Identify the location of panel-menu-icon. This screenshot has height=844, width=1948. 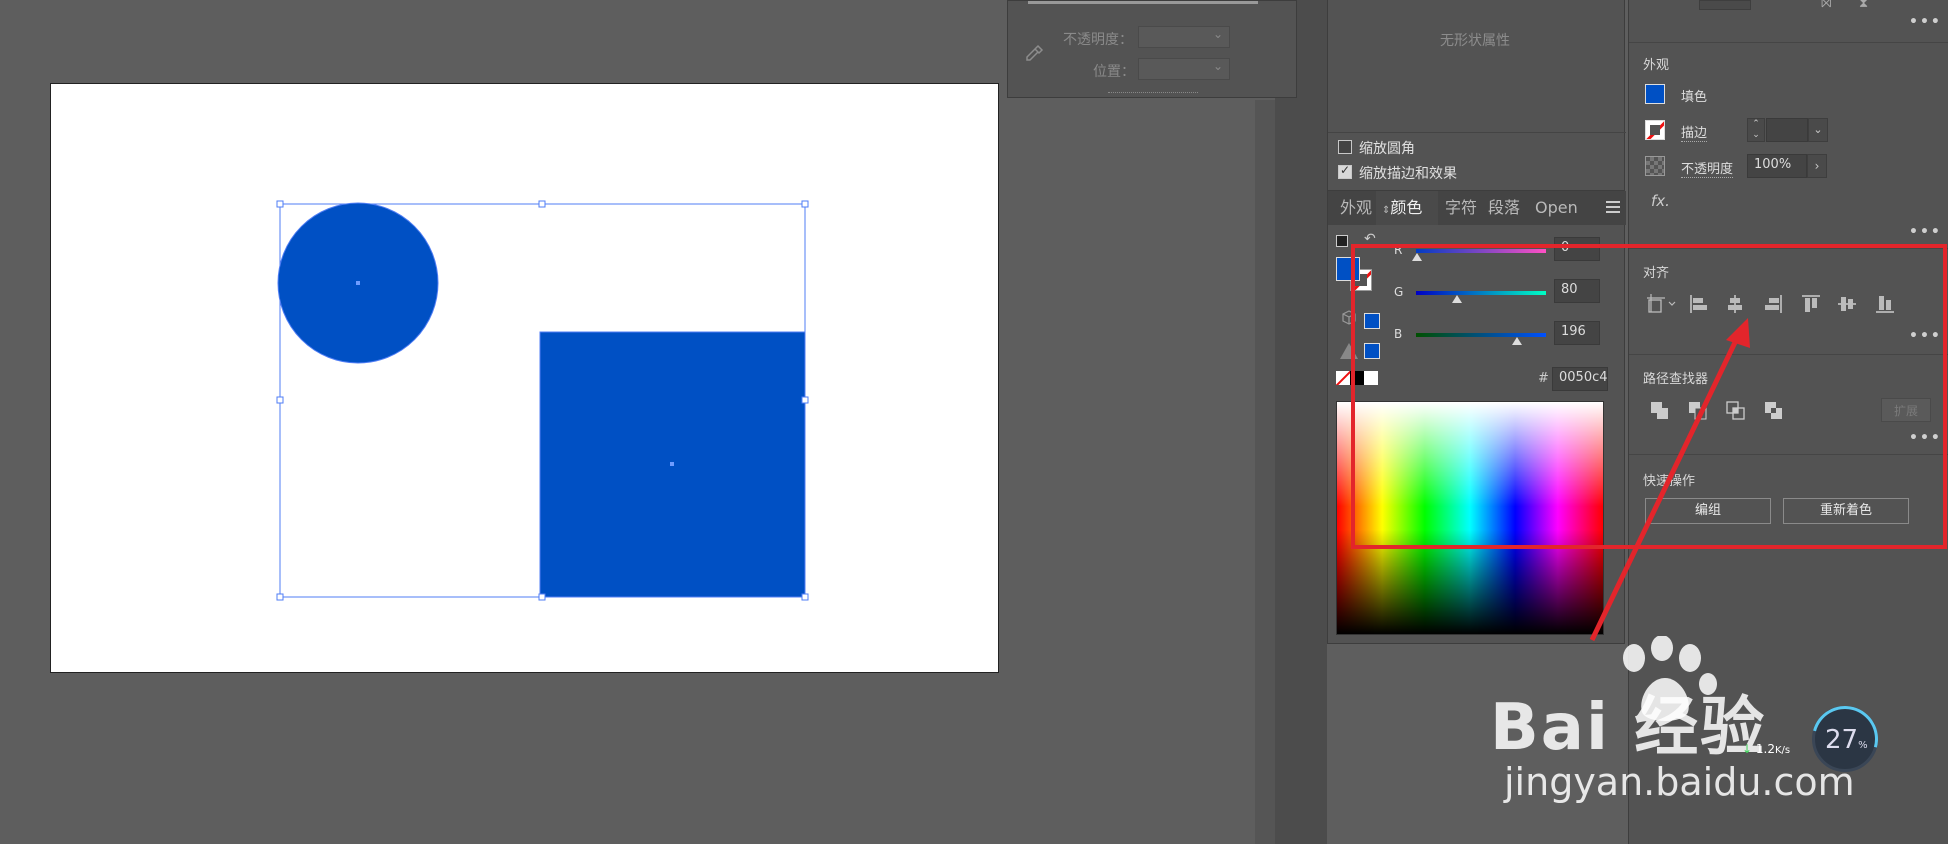
(1613, 207).